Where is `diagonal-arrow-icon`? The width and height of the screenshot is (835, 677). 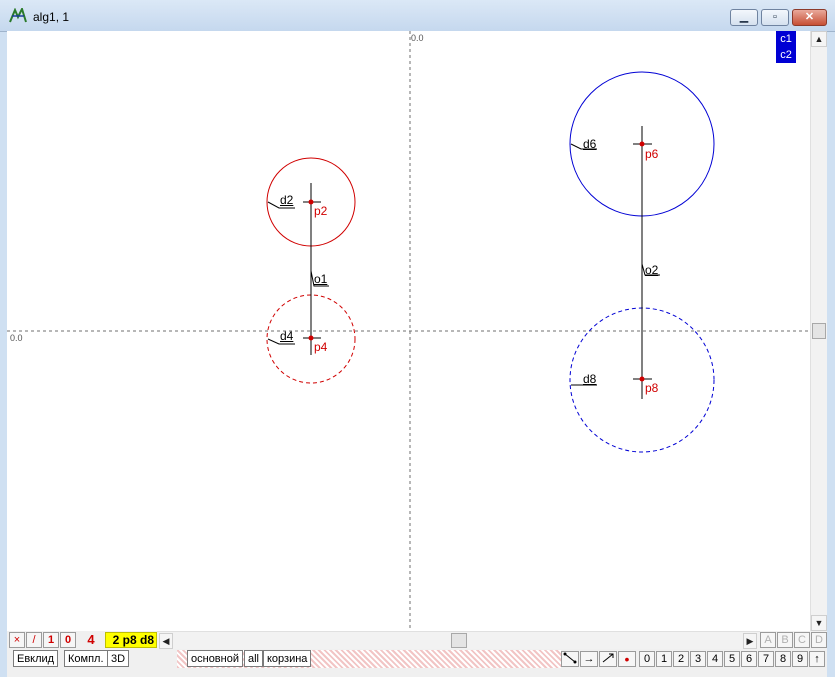
diagonal-arrow-icon is located at coordinates (608, 658).